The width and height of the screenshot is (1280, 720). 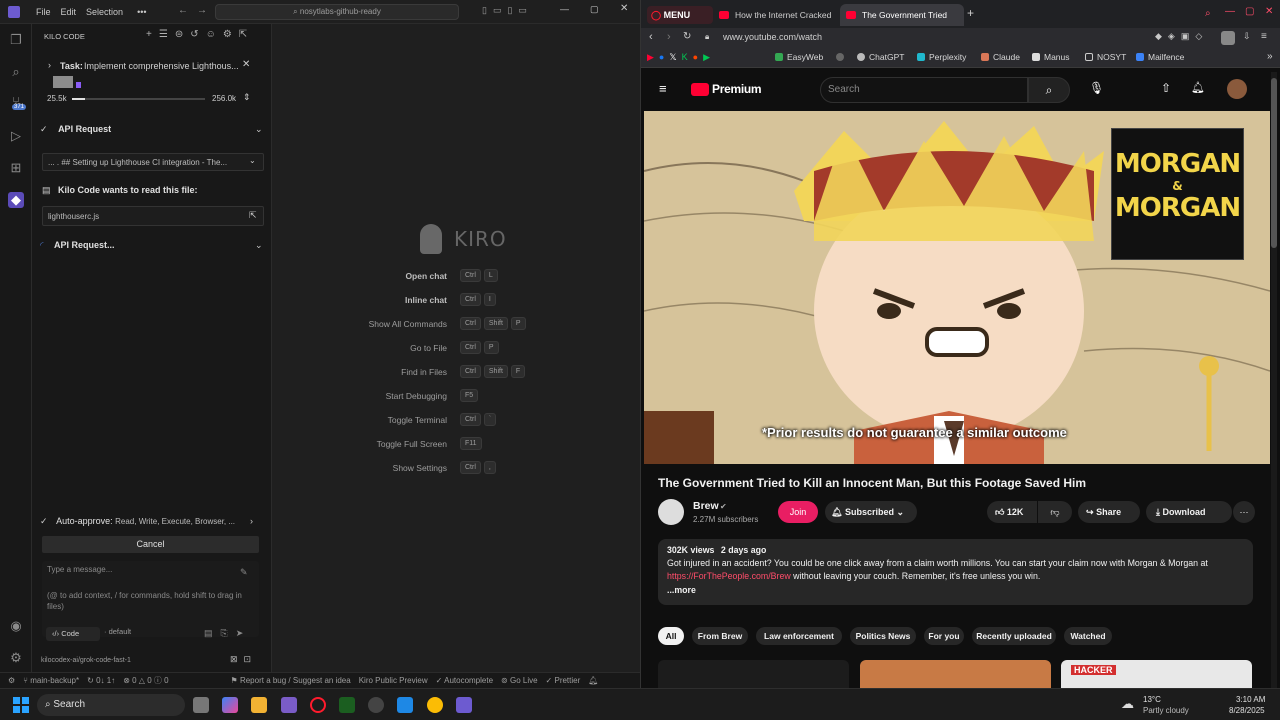 What do you see at coordinates (729, 576) in the screenshot?
I see `description-link: https://ForThePeople.com/Brew` at bounding box center [729, 576].